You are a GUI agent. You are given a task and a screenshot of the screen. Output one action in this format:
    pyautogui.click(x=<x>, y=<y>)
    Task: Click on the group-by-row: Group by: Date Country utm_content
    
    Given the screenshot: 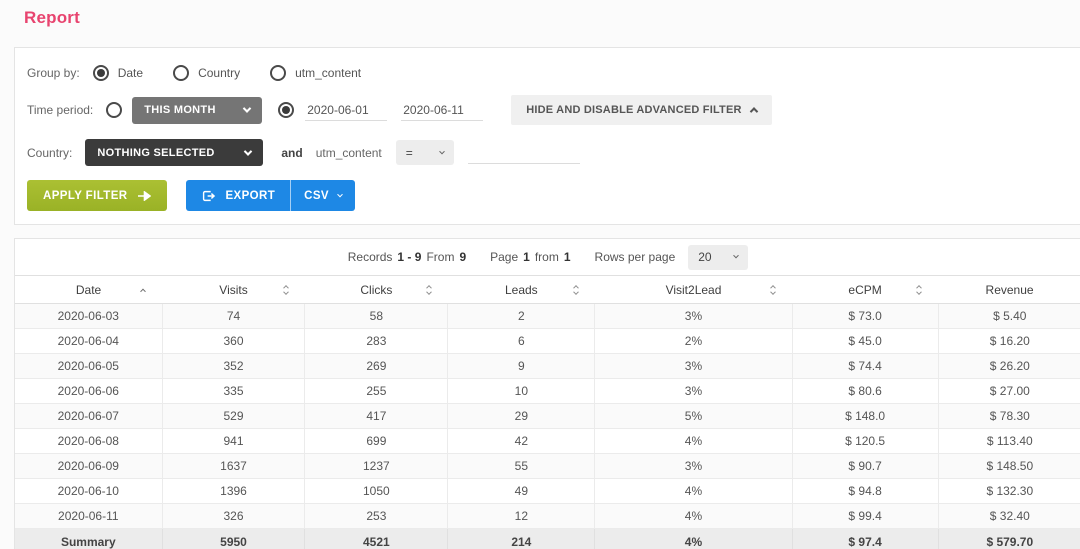 What is the action you would take?
    pyautogui.click(x=547, y=73)
    